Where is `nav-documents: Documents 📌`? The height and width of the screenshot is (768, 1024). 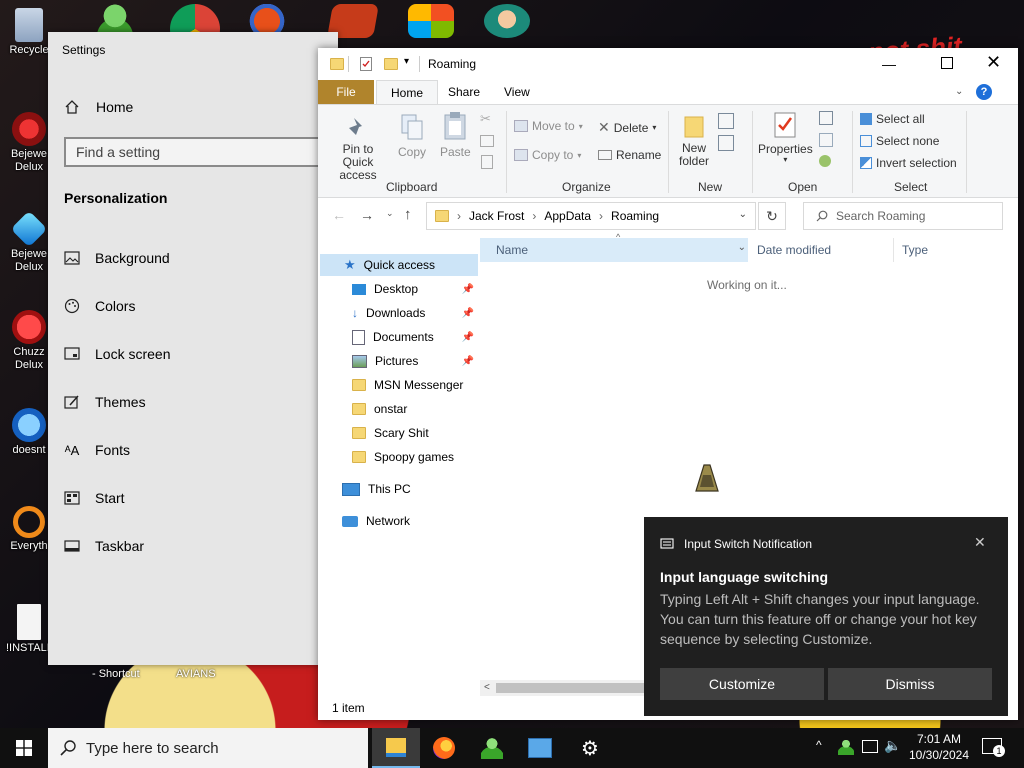 nav-documents: Documents 📌 is located at coordinates (399, 337).